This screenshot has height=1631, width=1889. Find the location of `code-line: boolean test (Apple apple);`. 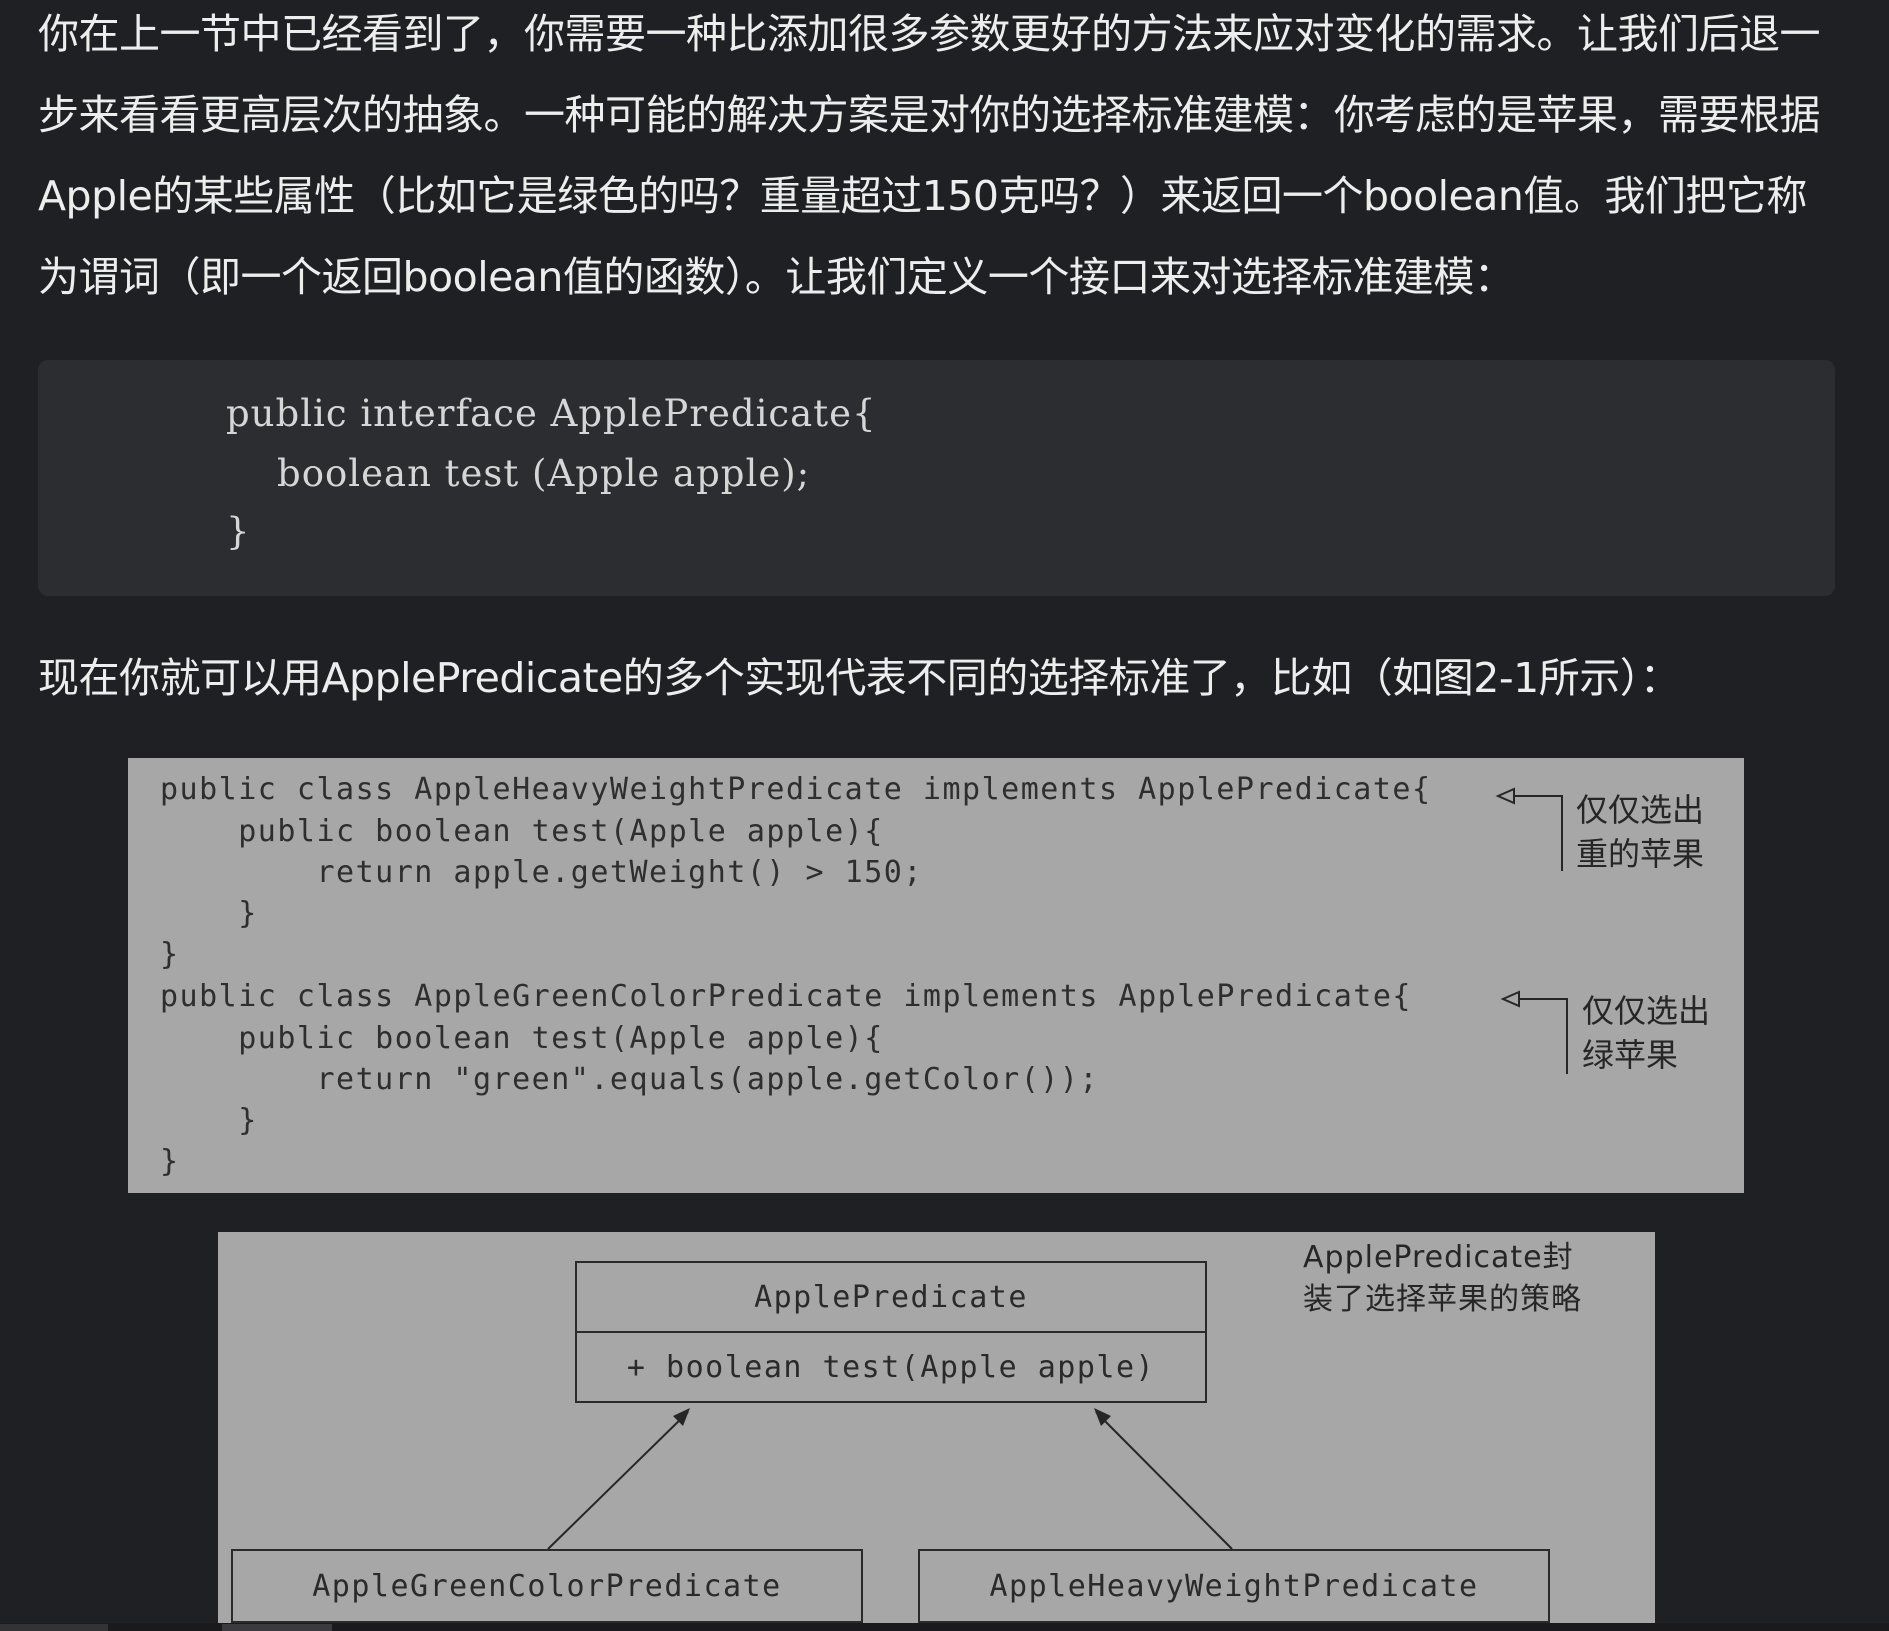

code-line: boolean test (Apple apple); is located at coordinates (518, 473).